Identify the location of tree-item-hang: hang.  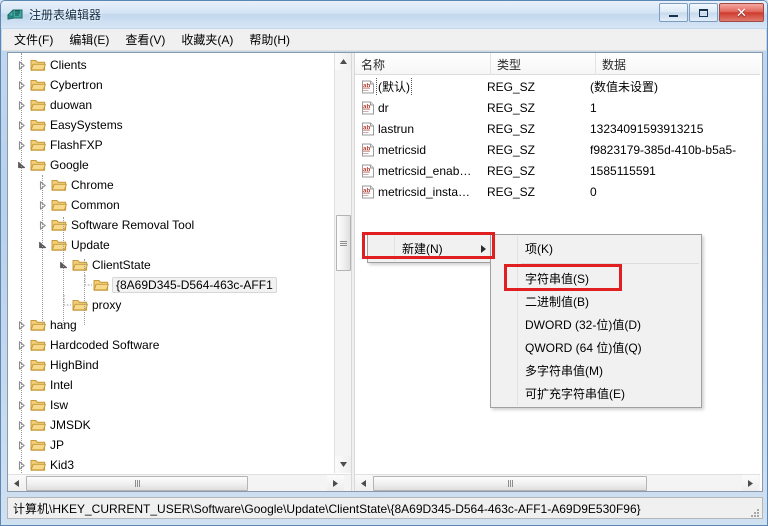
(171, 325).